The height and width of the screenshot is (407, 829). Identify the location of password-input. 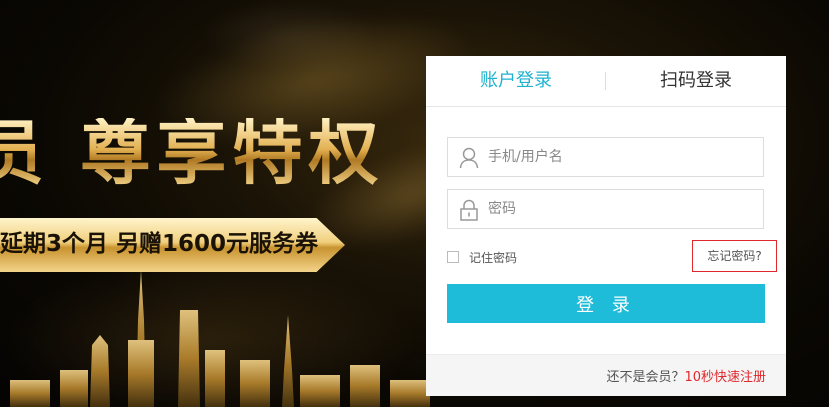
(623, 209).